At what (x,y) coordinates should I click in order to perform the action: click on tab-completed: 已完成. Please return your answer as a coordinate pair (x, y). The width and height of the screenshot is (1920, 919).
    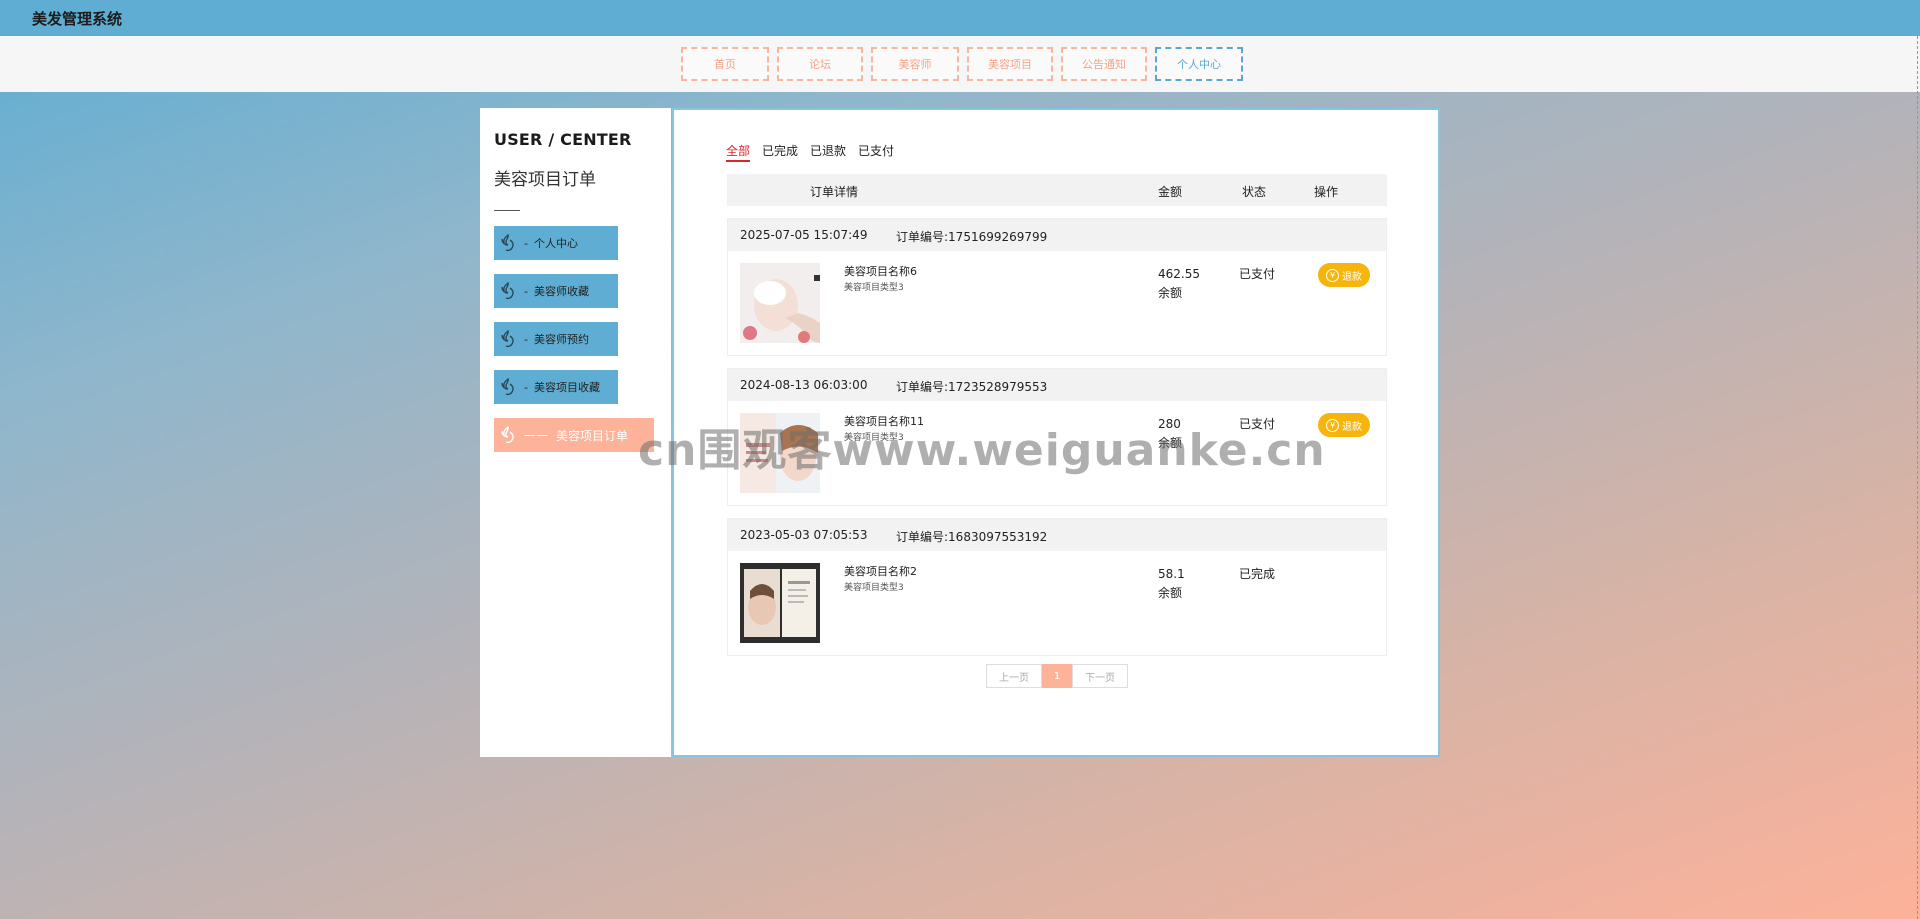
    Looking at the image, I should click on (780, 152).